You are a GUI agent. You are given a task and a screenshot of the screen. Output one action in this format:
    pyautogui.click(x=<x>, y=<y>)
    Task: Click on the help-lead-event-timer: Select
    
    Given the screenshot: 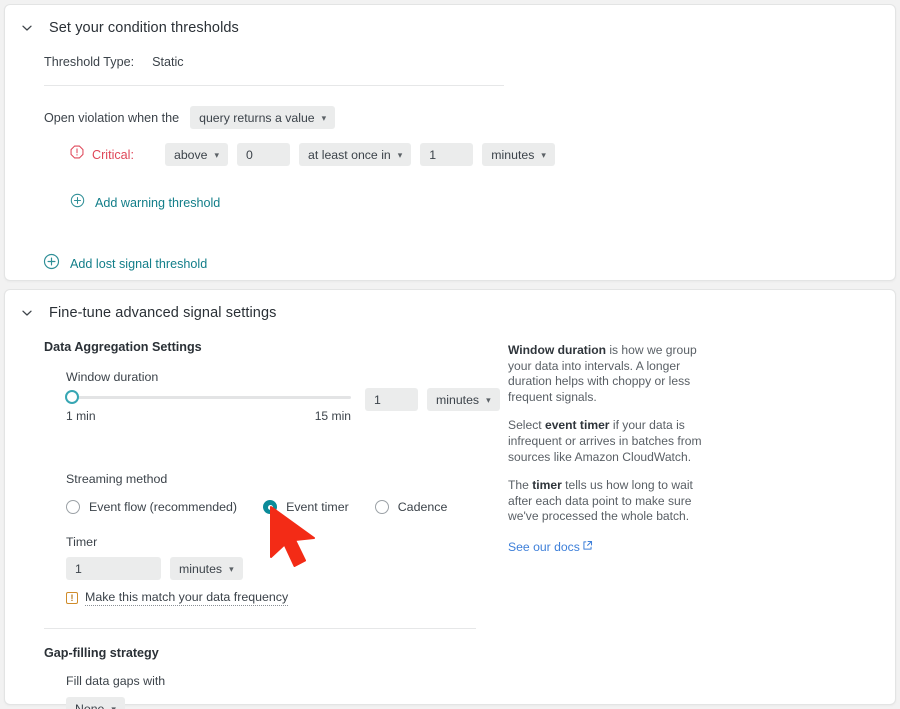 What is the action you would take?
    pyautogui.click(x=526, y=425)
    